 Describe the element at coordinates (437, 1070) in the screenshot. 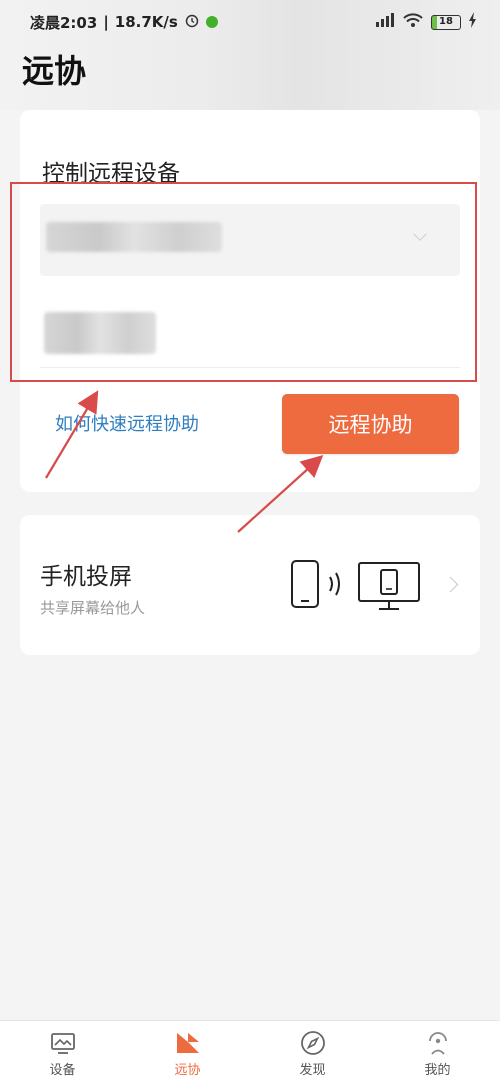

I see `tab-label-profile: 我的` at that location.